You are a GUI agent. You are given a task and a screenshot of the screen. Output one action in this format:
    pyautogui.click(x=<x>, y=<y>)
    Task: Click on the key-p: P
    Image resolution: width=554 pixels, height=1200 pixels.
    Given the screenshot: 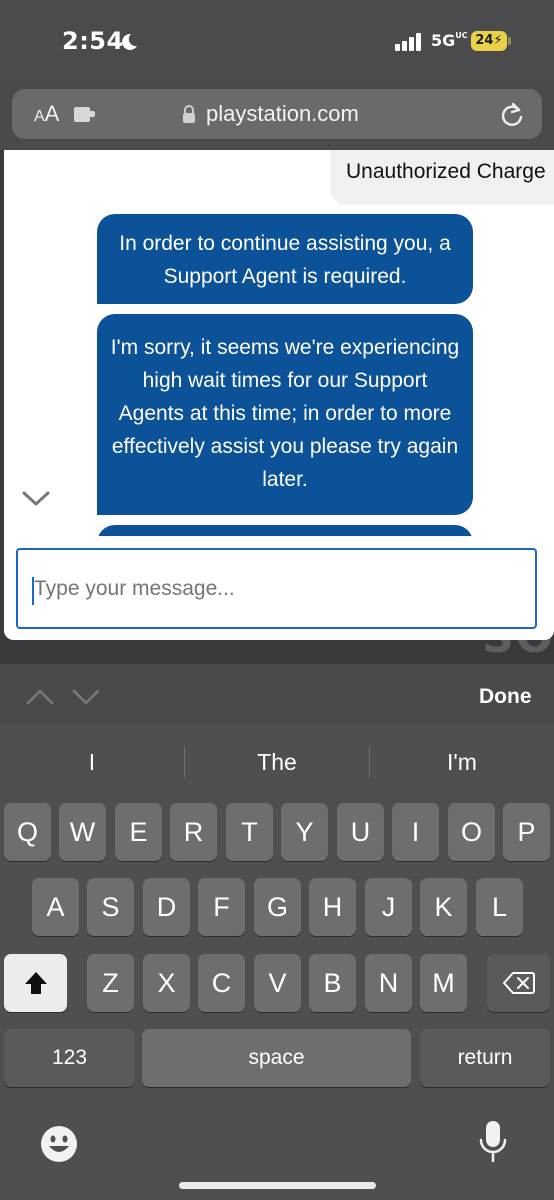 What is the action you would take?
    pyautogui.click(x=526, y=832)
    